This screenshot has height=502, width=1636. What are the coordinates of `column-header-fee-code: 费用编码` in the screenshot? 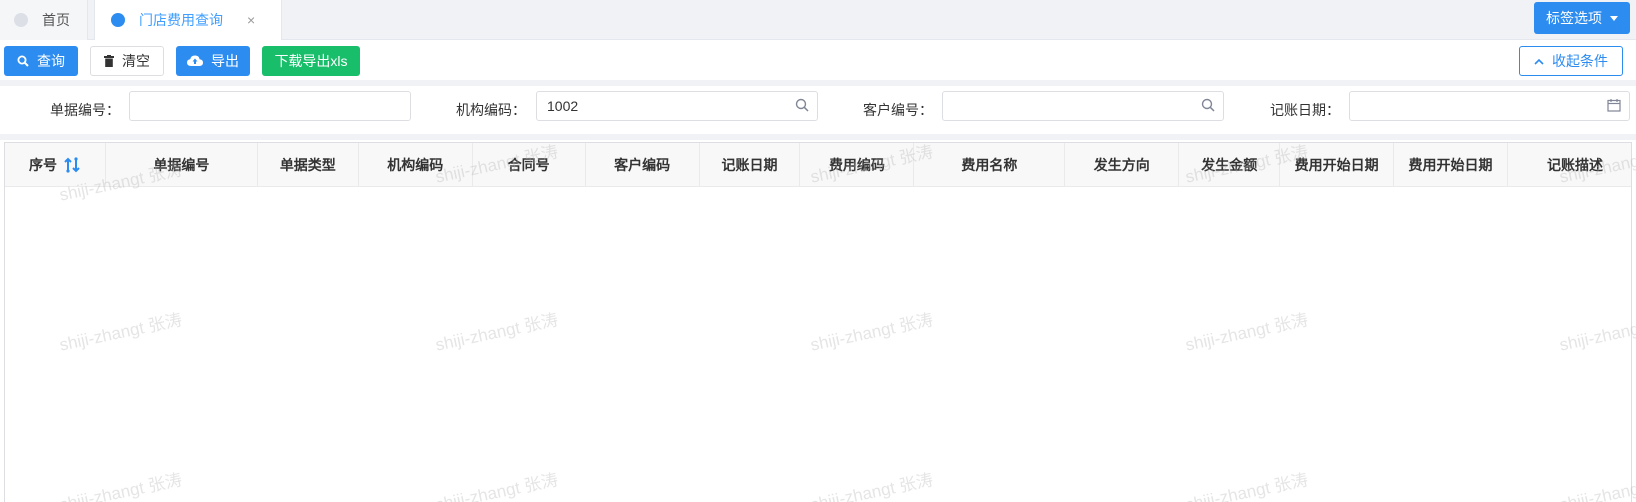 It's located at (857, 165).